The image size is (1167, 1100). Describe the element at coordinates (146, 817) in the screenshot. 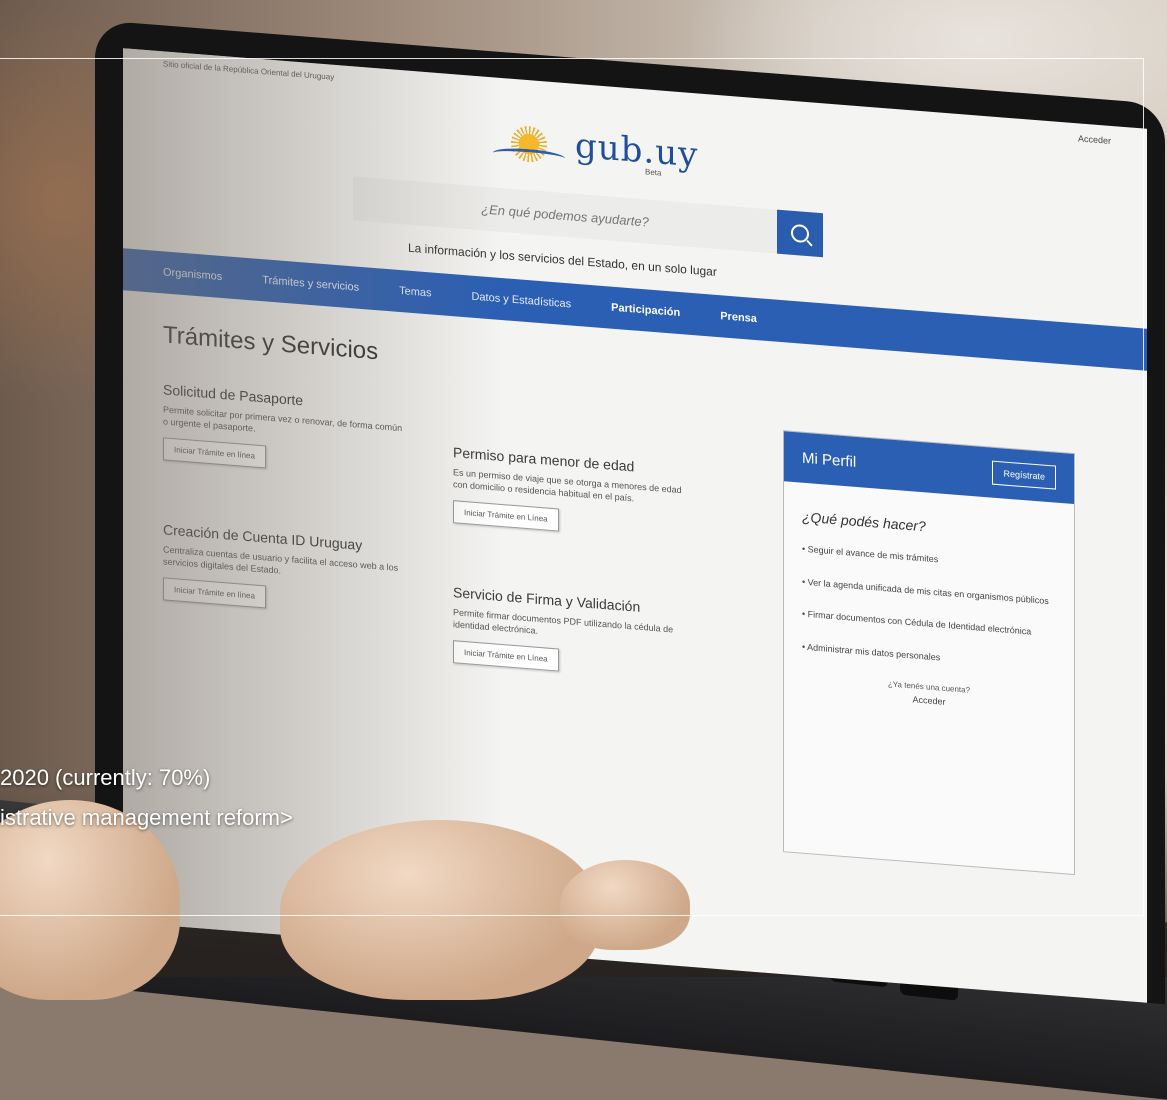

I see `caption-line-2: istrative management reform>` at that location.